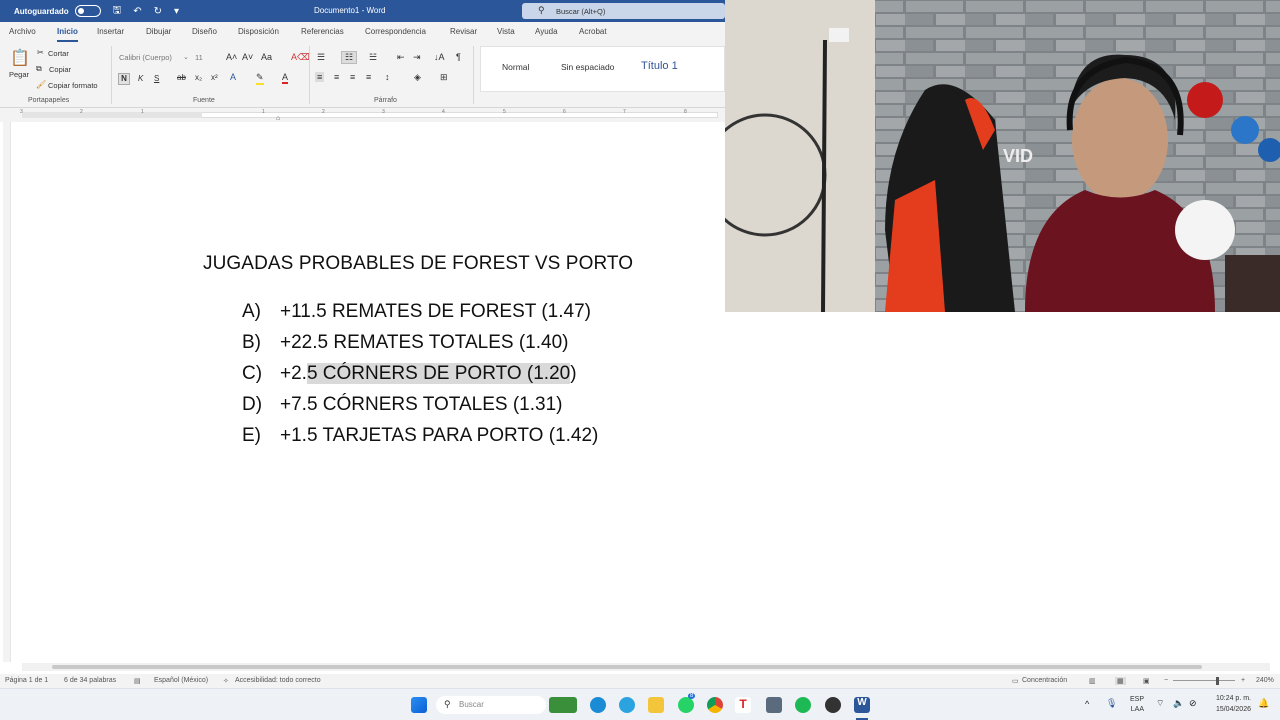 This screenshot has width=1280, height=720. Describe the element at coordinates (321, 57) in the screenshot. I see `bullets-icon: ☰` at that location.